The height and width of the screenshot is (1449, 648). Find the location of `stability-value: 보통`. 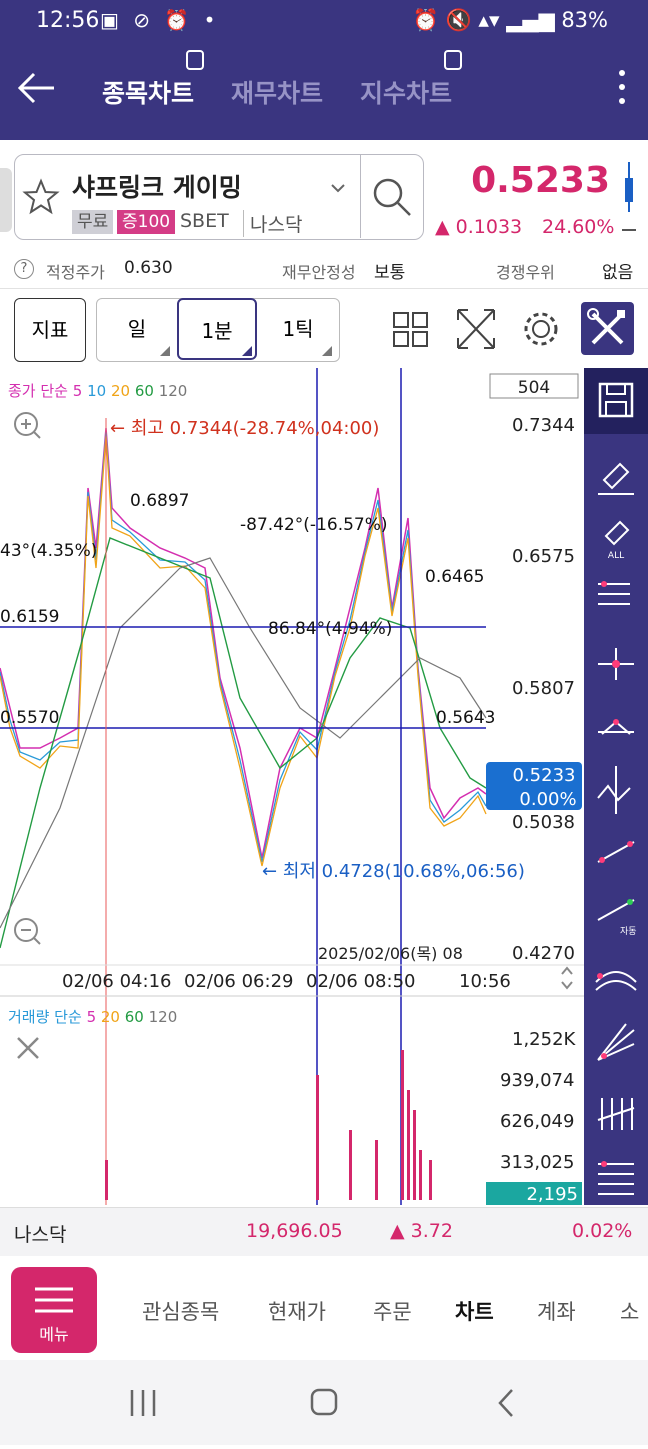

stability-value: 보통 is located at coordinates (390, 273).